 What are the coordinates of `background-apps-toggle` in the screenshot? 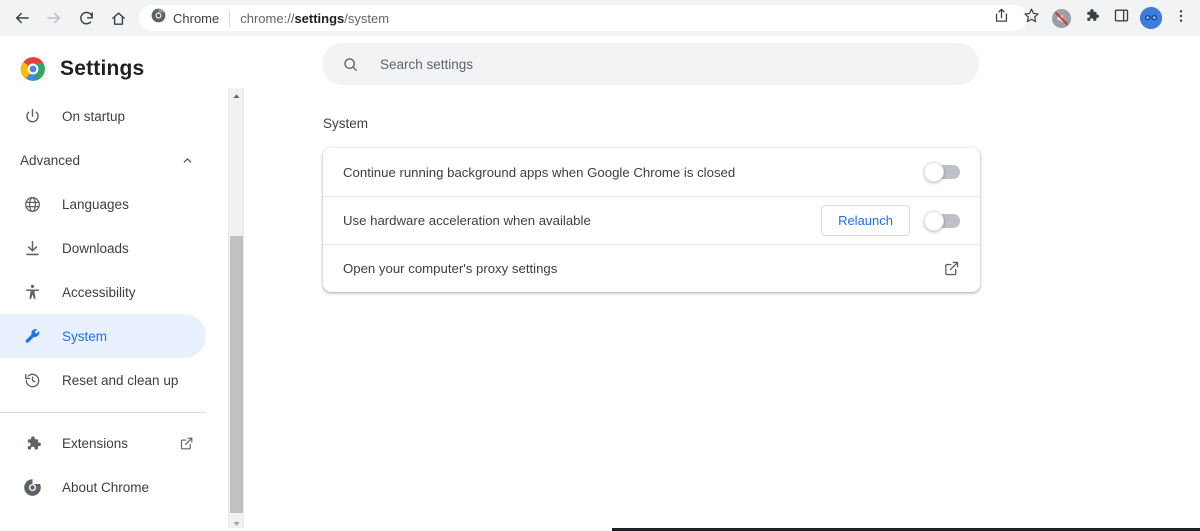 It's located at (942, 172).